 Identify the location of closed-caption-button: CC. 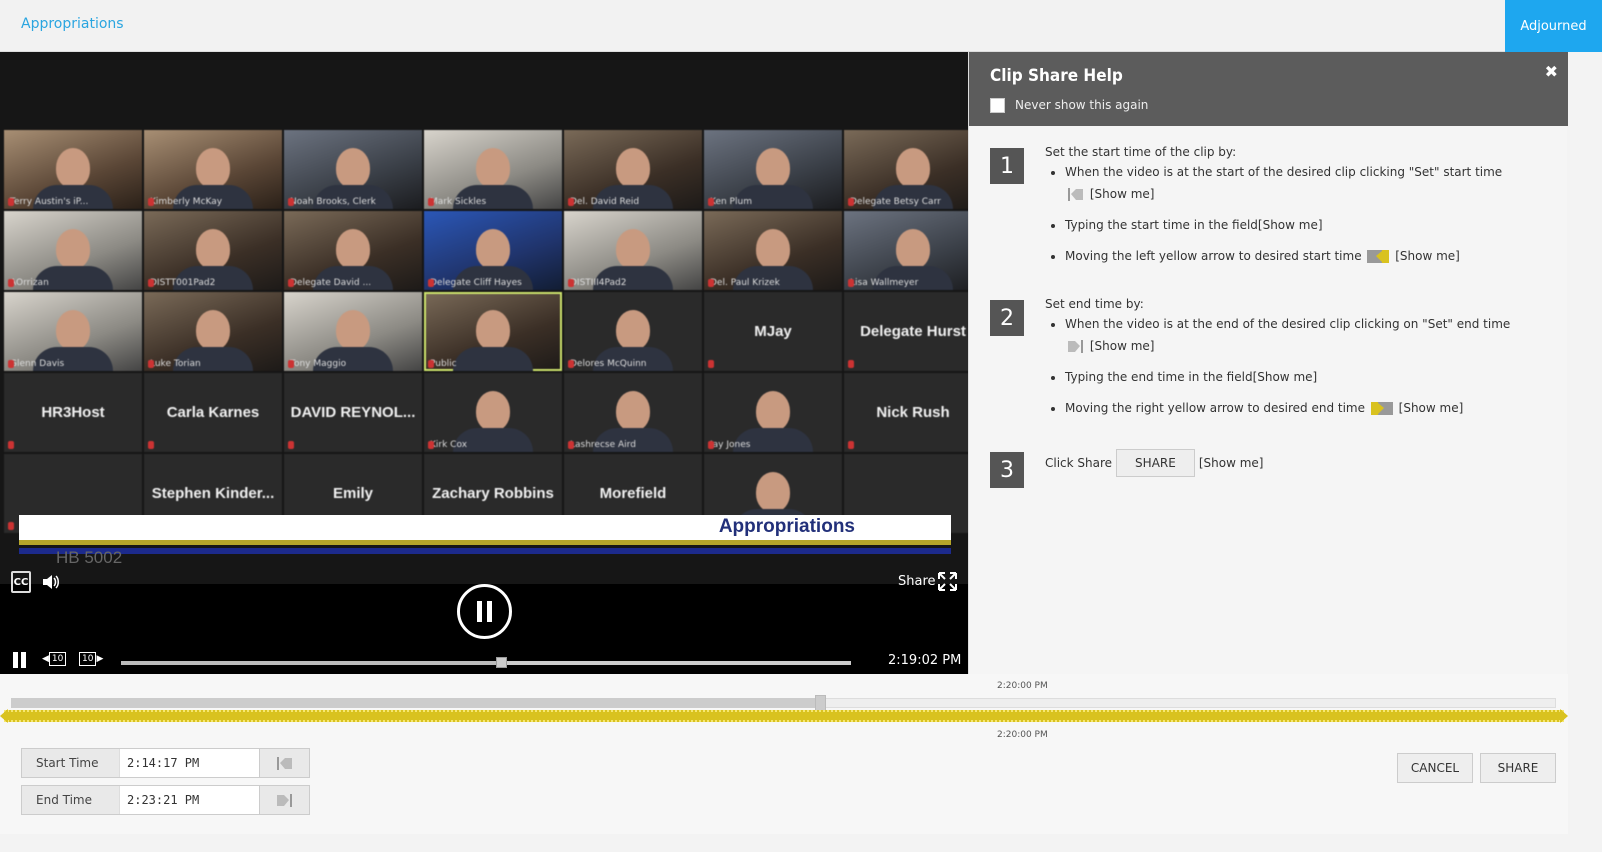
(21, 582).